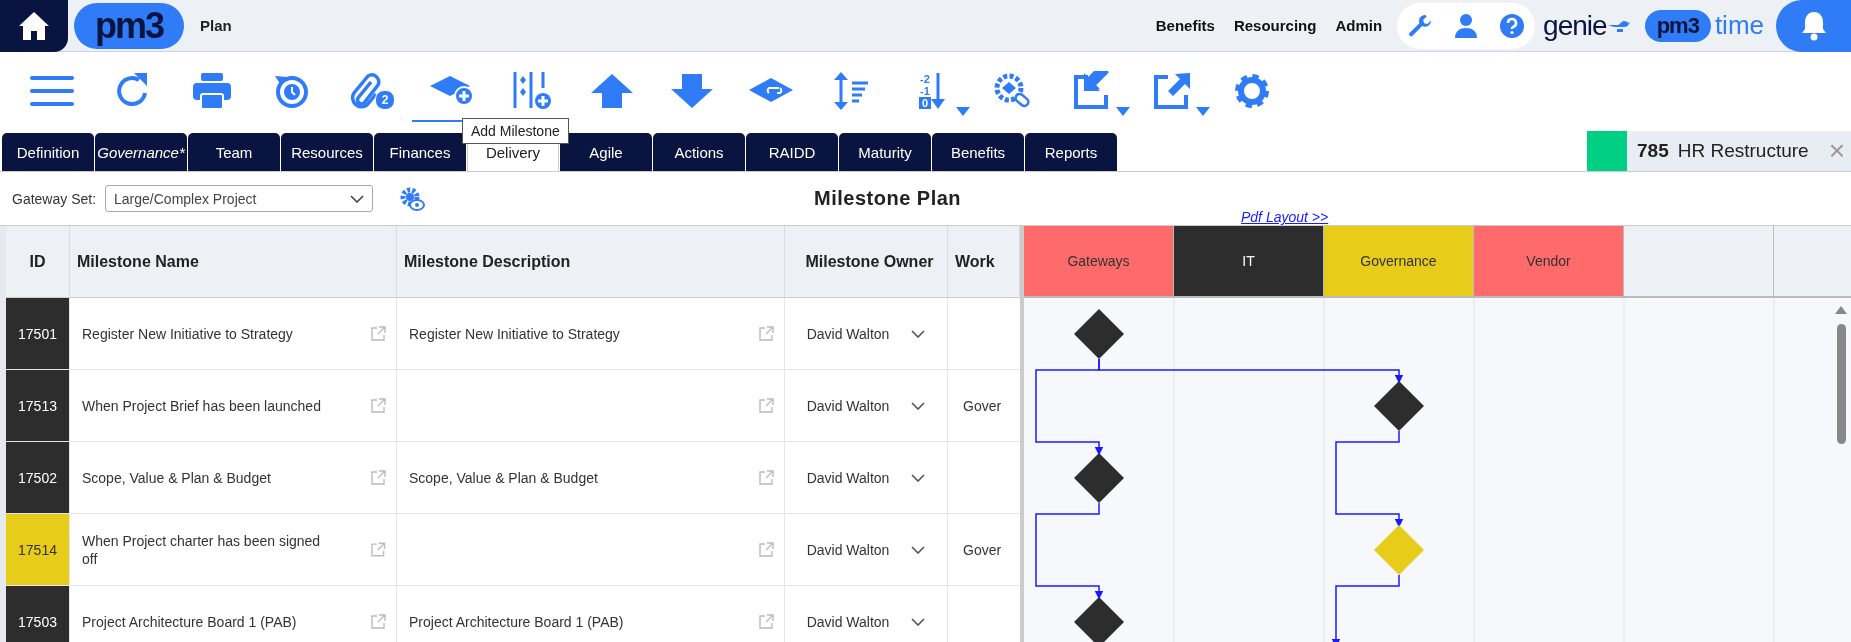 Image resolution: width=1851 pixels, height=642 pixels. Describe the element at coordinates (532, 91) in the screenshot. I see `column-add-icon` at that location.